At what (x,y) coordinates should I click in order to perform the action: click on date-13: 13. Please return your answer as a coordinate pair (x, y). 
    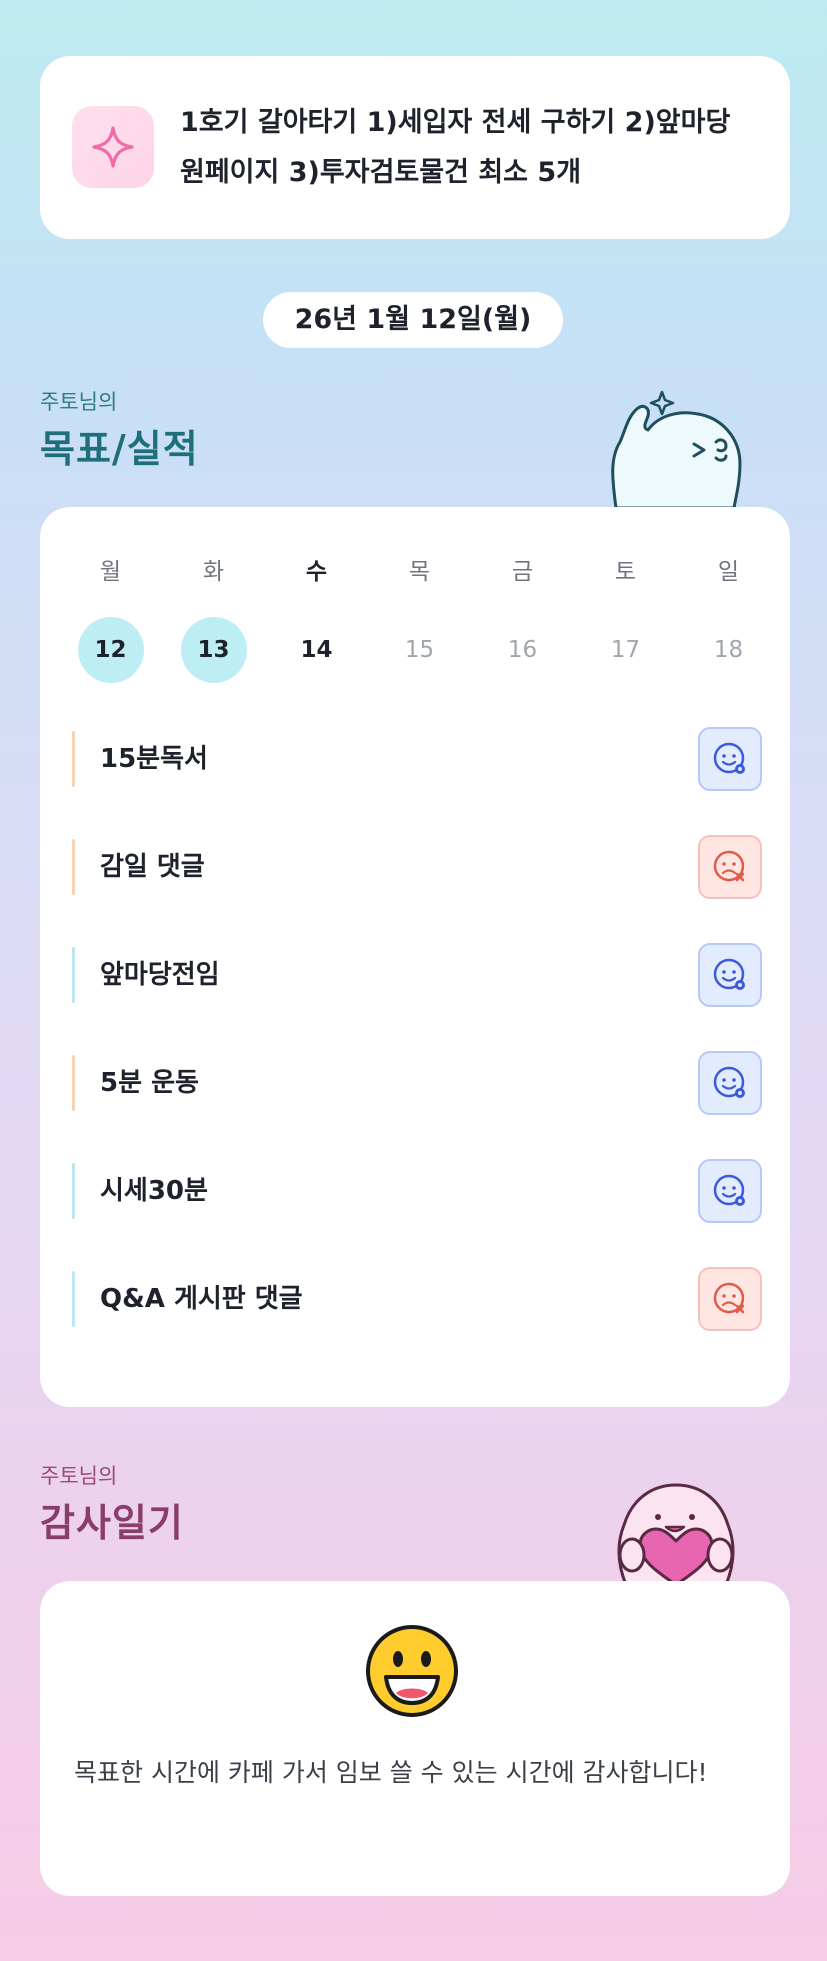
    Looking at the image, I should click on (213, 650).